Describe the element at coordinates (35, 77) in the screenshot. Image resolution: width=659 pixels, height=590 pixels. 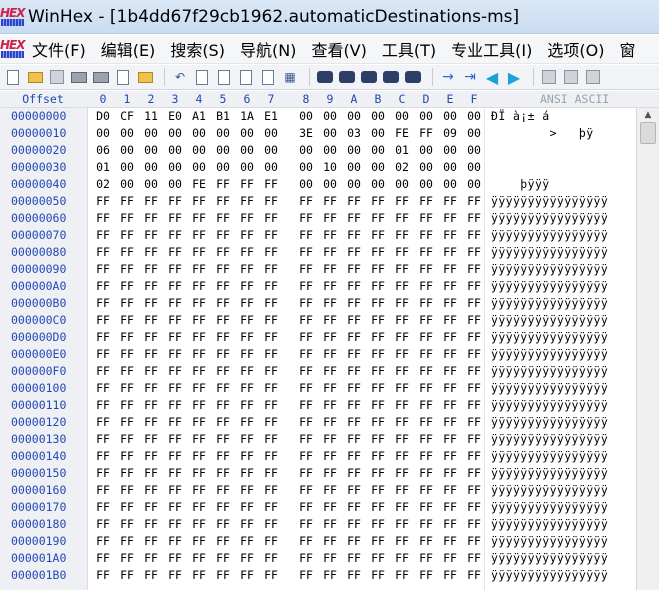
I see `open-file-icon` at that location.